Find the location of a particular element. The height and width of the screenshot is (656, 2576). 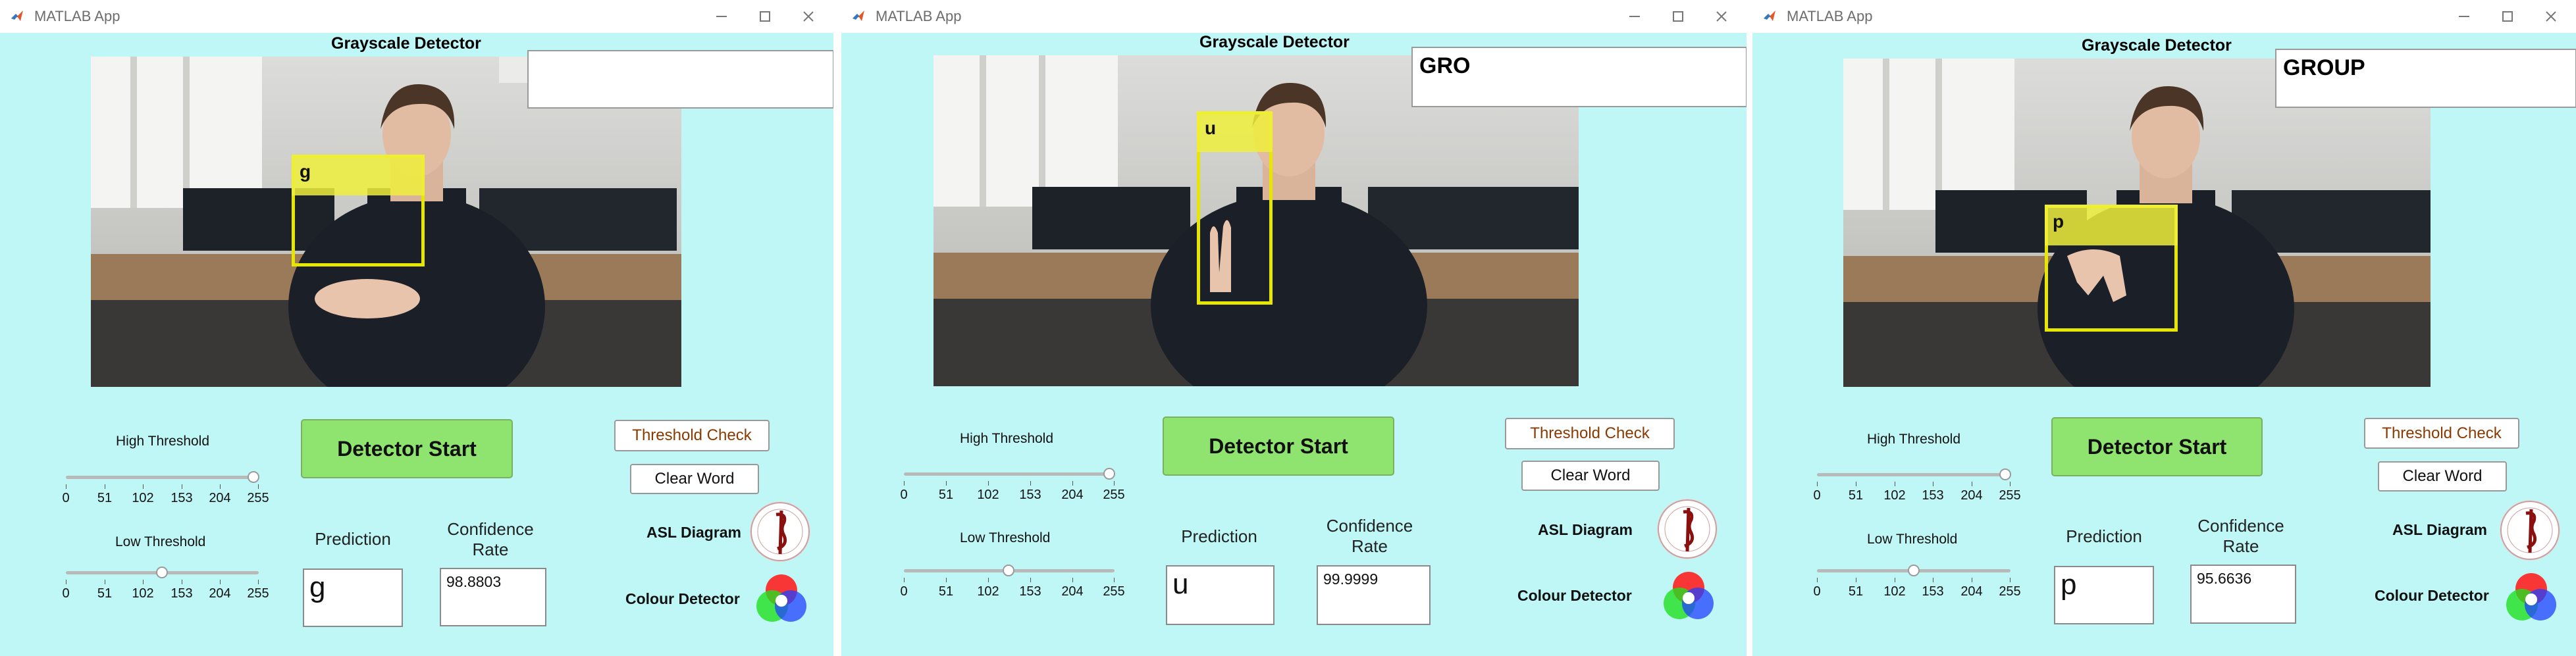

bbox-label: p is located at coordinates (2111, 225).